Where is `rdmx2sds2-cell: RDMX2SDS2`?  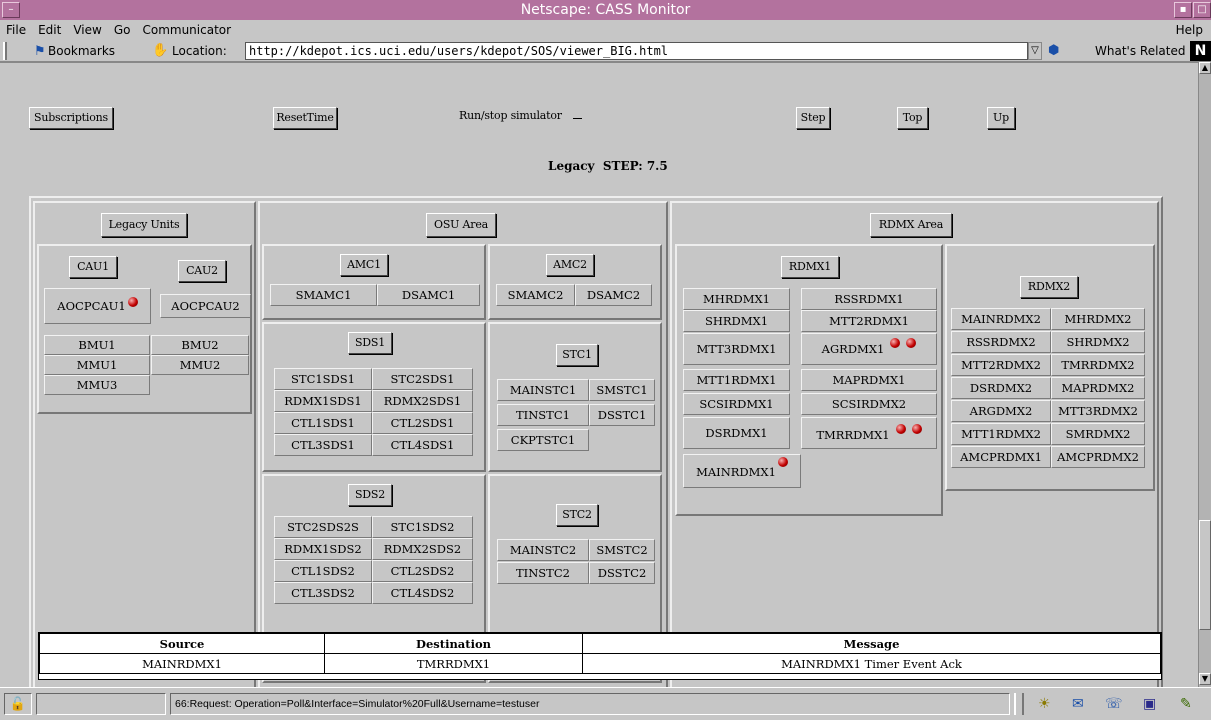 rdmx2sds2-cell: RDMX2SDS2 is located at coordinates (422, 549).